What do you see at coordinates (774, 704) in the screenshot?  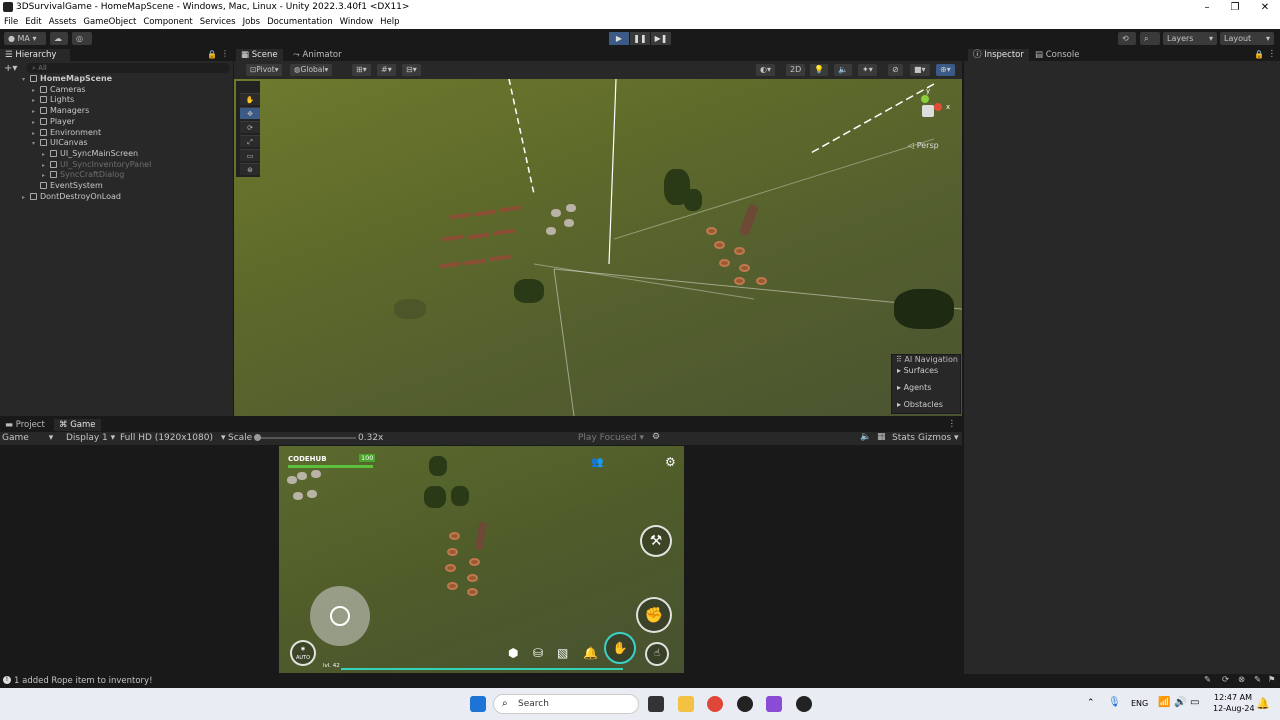 I see `visual-studio-icon` at bounding box center [774, 704].